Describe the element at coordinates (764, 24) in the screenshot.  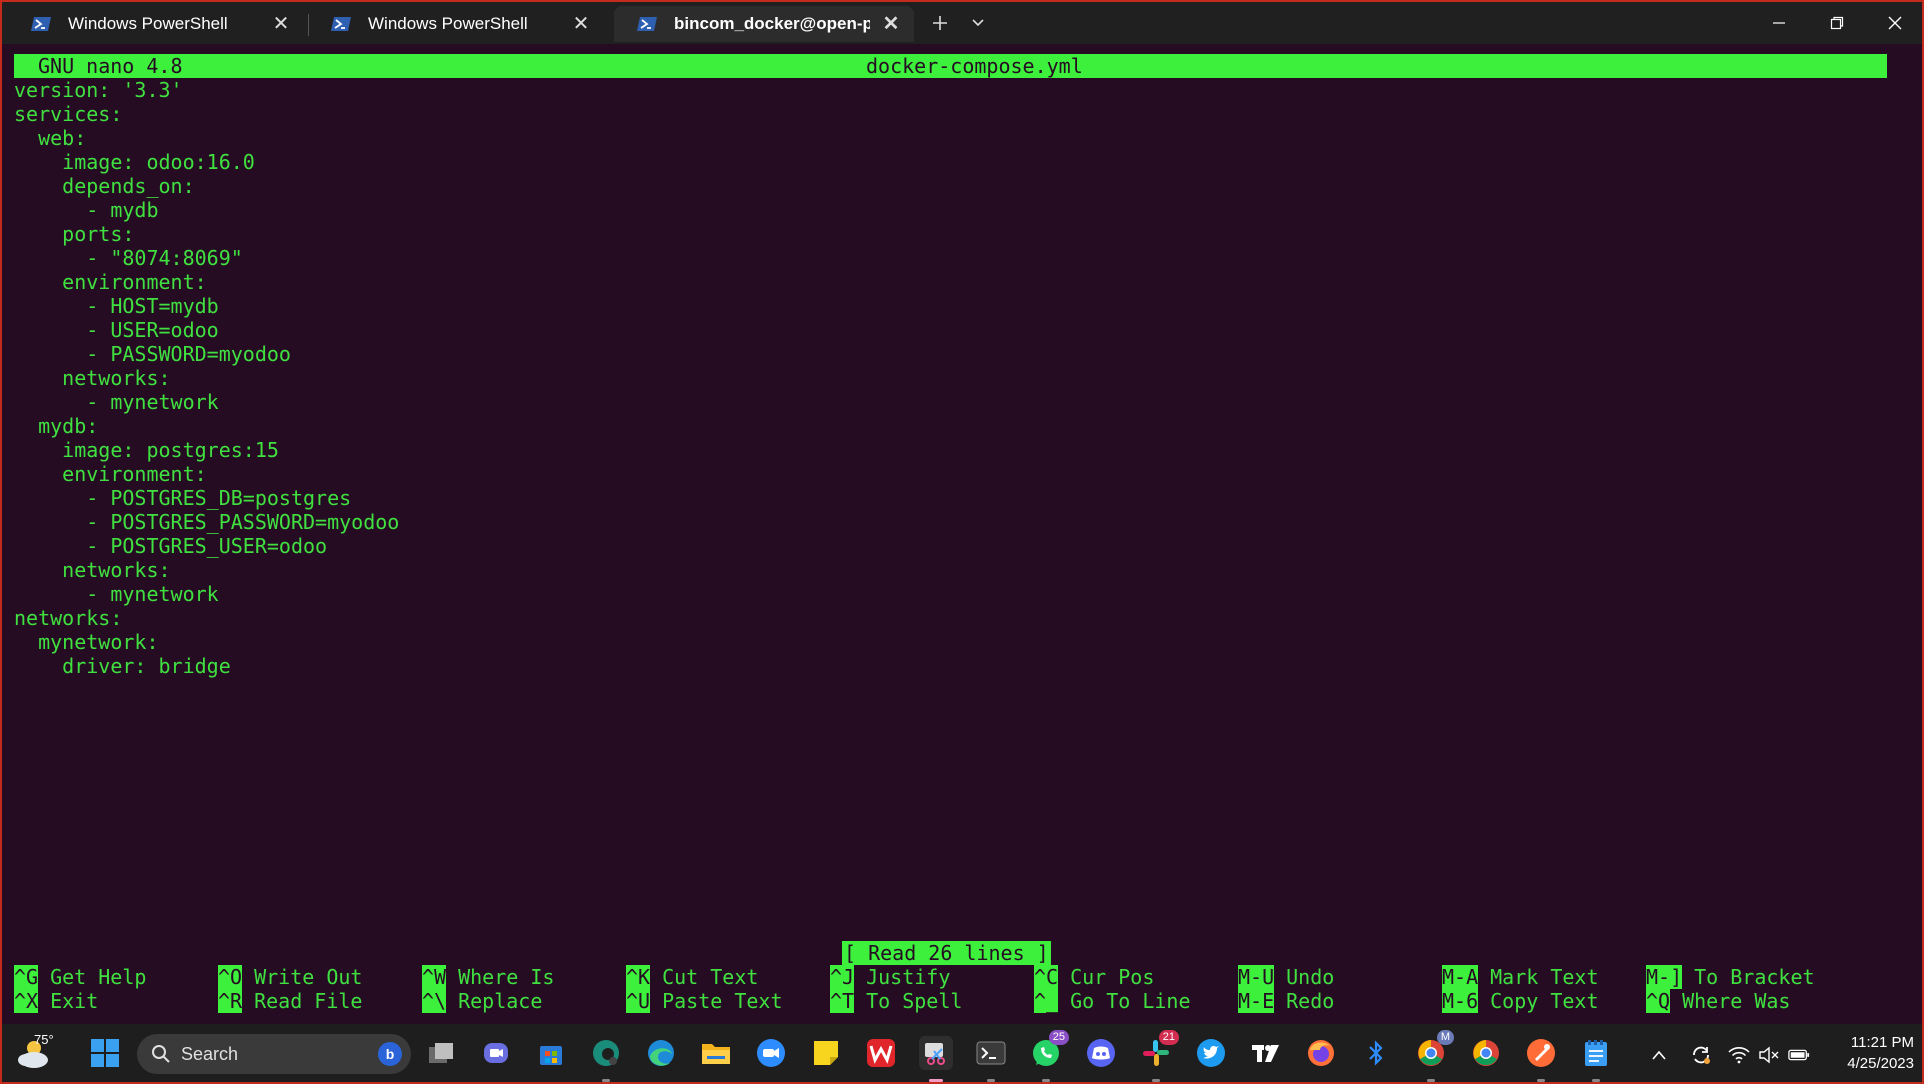
I see `tab-ssh-session: bincom_docker@open-projec ✕` at that location.